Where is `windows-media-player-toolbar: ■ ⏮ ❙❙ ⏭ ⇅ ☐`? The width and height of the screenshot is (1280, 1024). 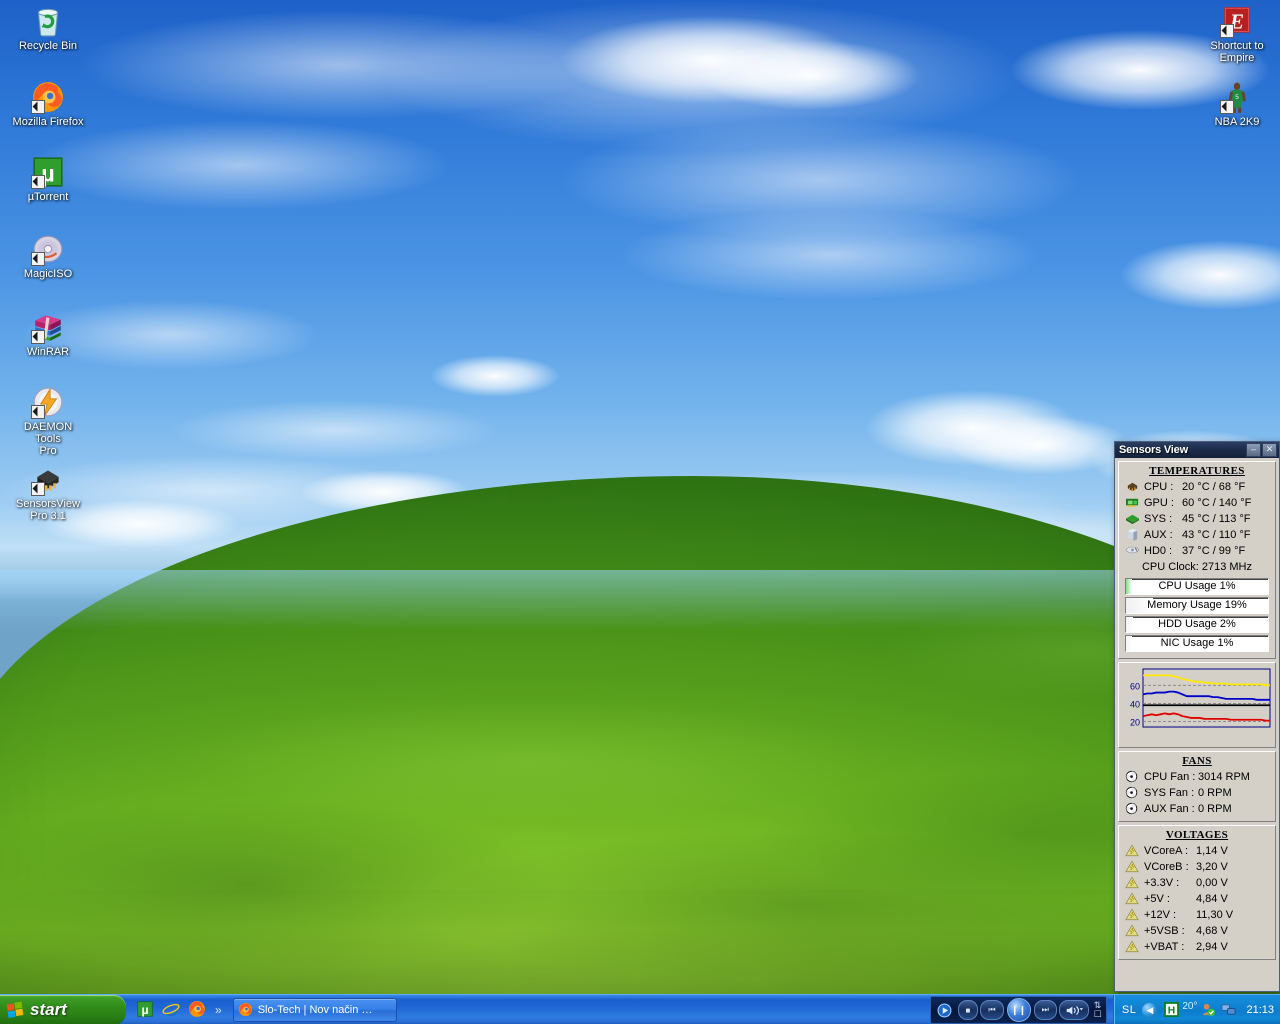 windows-media-player-toolbar: ■ ⏮ ❙❙ ⏭ ⇅ ☐ is located at coordinates (1018, 1010).